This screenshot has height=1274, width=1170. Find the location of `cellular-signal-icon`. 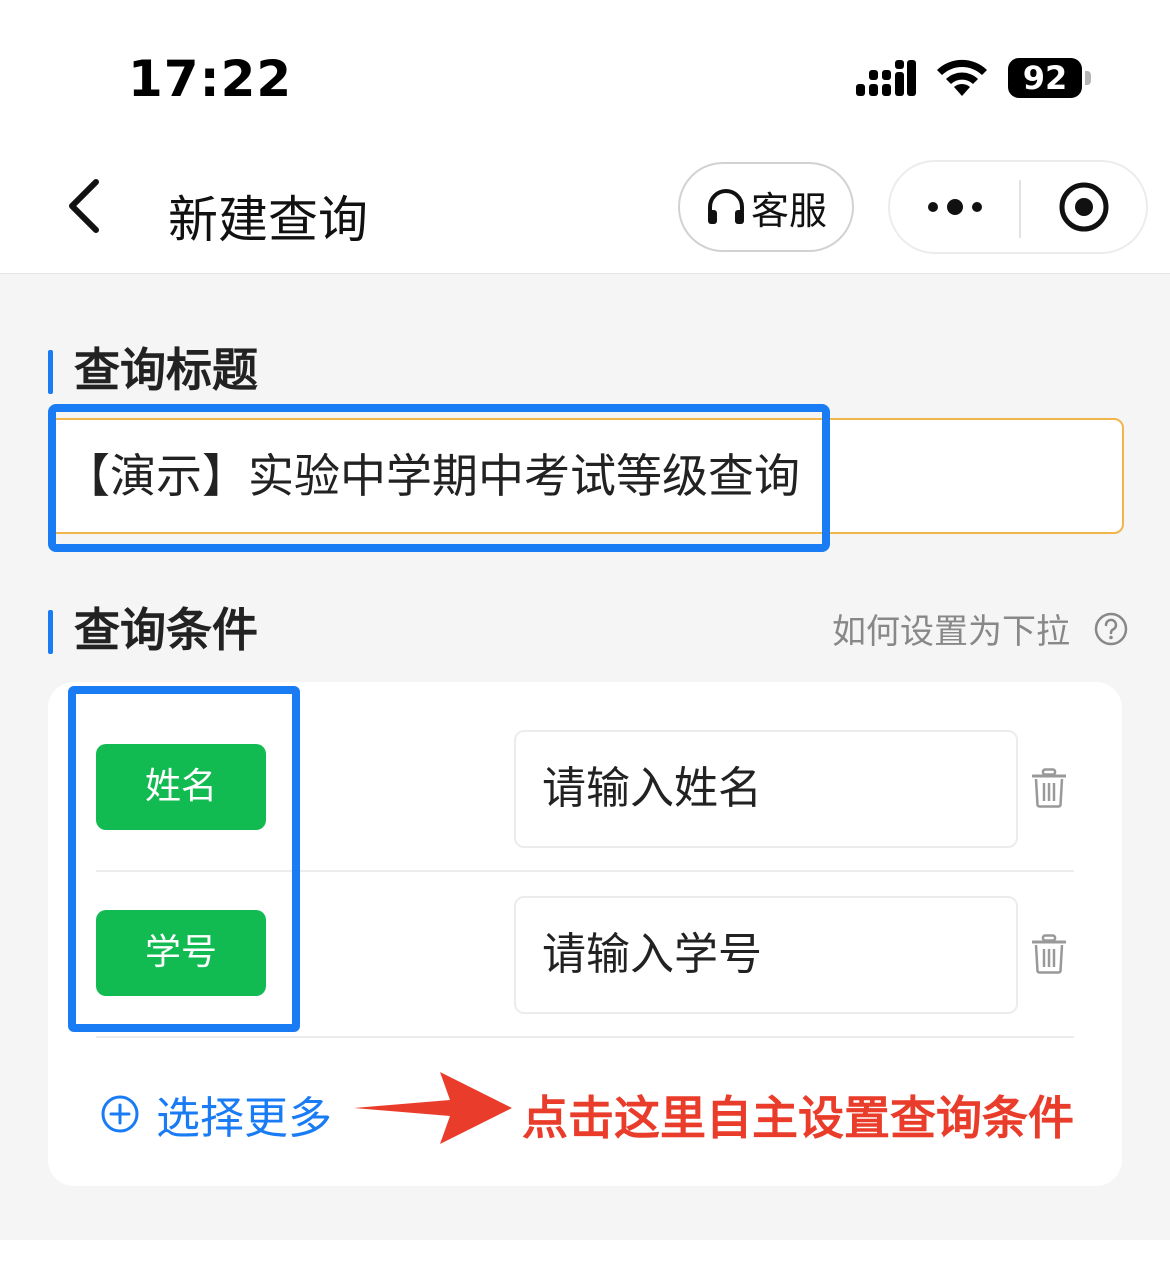

cellular-signal-icon is located at coordinates (886, 78).